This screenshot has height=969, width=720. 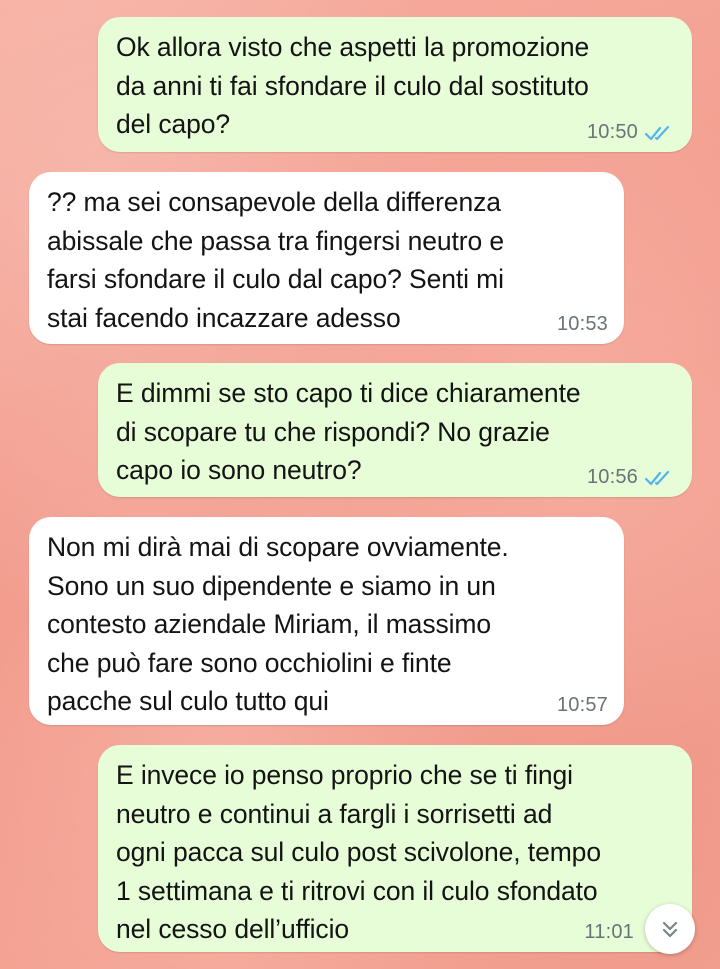 I want to click on message-time: 10:50, so click(x=612, y=132).